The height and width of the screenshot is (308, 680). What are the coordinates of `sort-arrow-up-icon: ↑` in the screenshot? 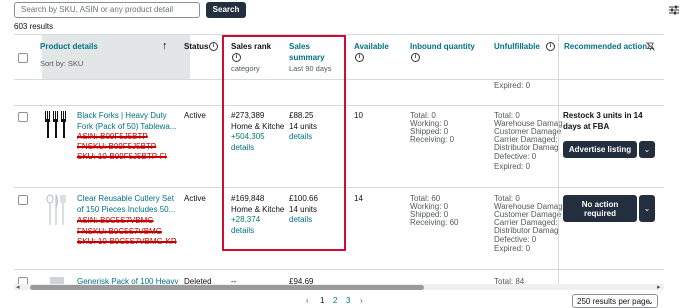 It's located at (165, 46).